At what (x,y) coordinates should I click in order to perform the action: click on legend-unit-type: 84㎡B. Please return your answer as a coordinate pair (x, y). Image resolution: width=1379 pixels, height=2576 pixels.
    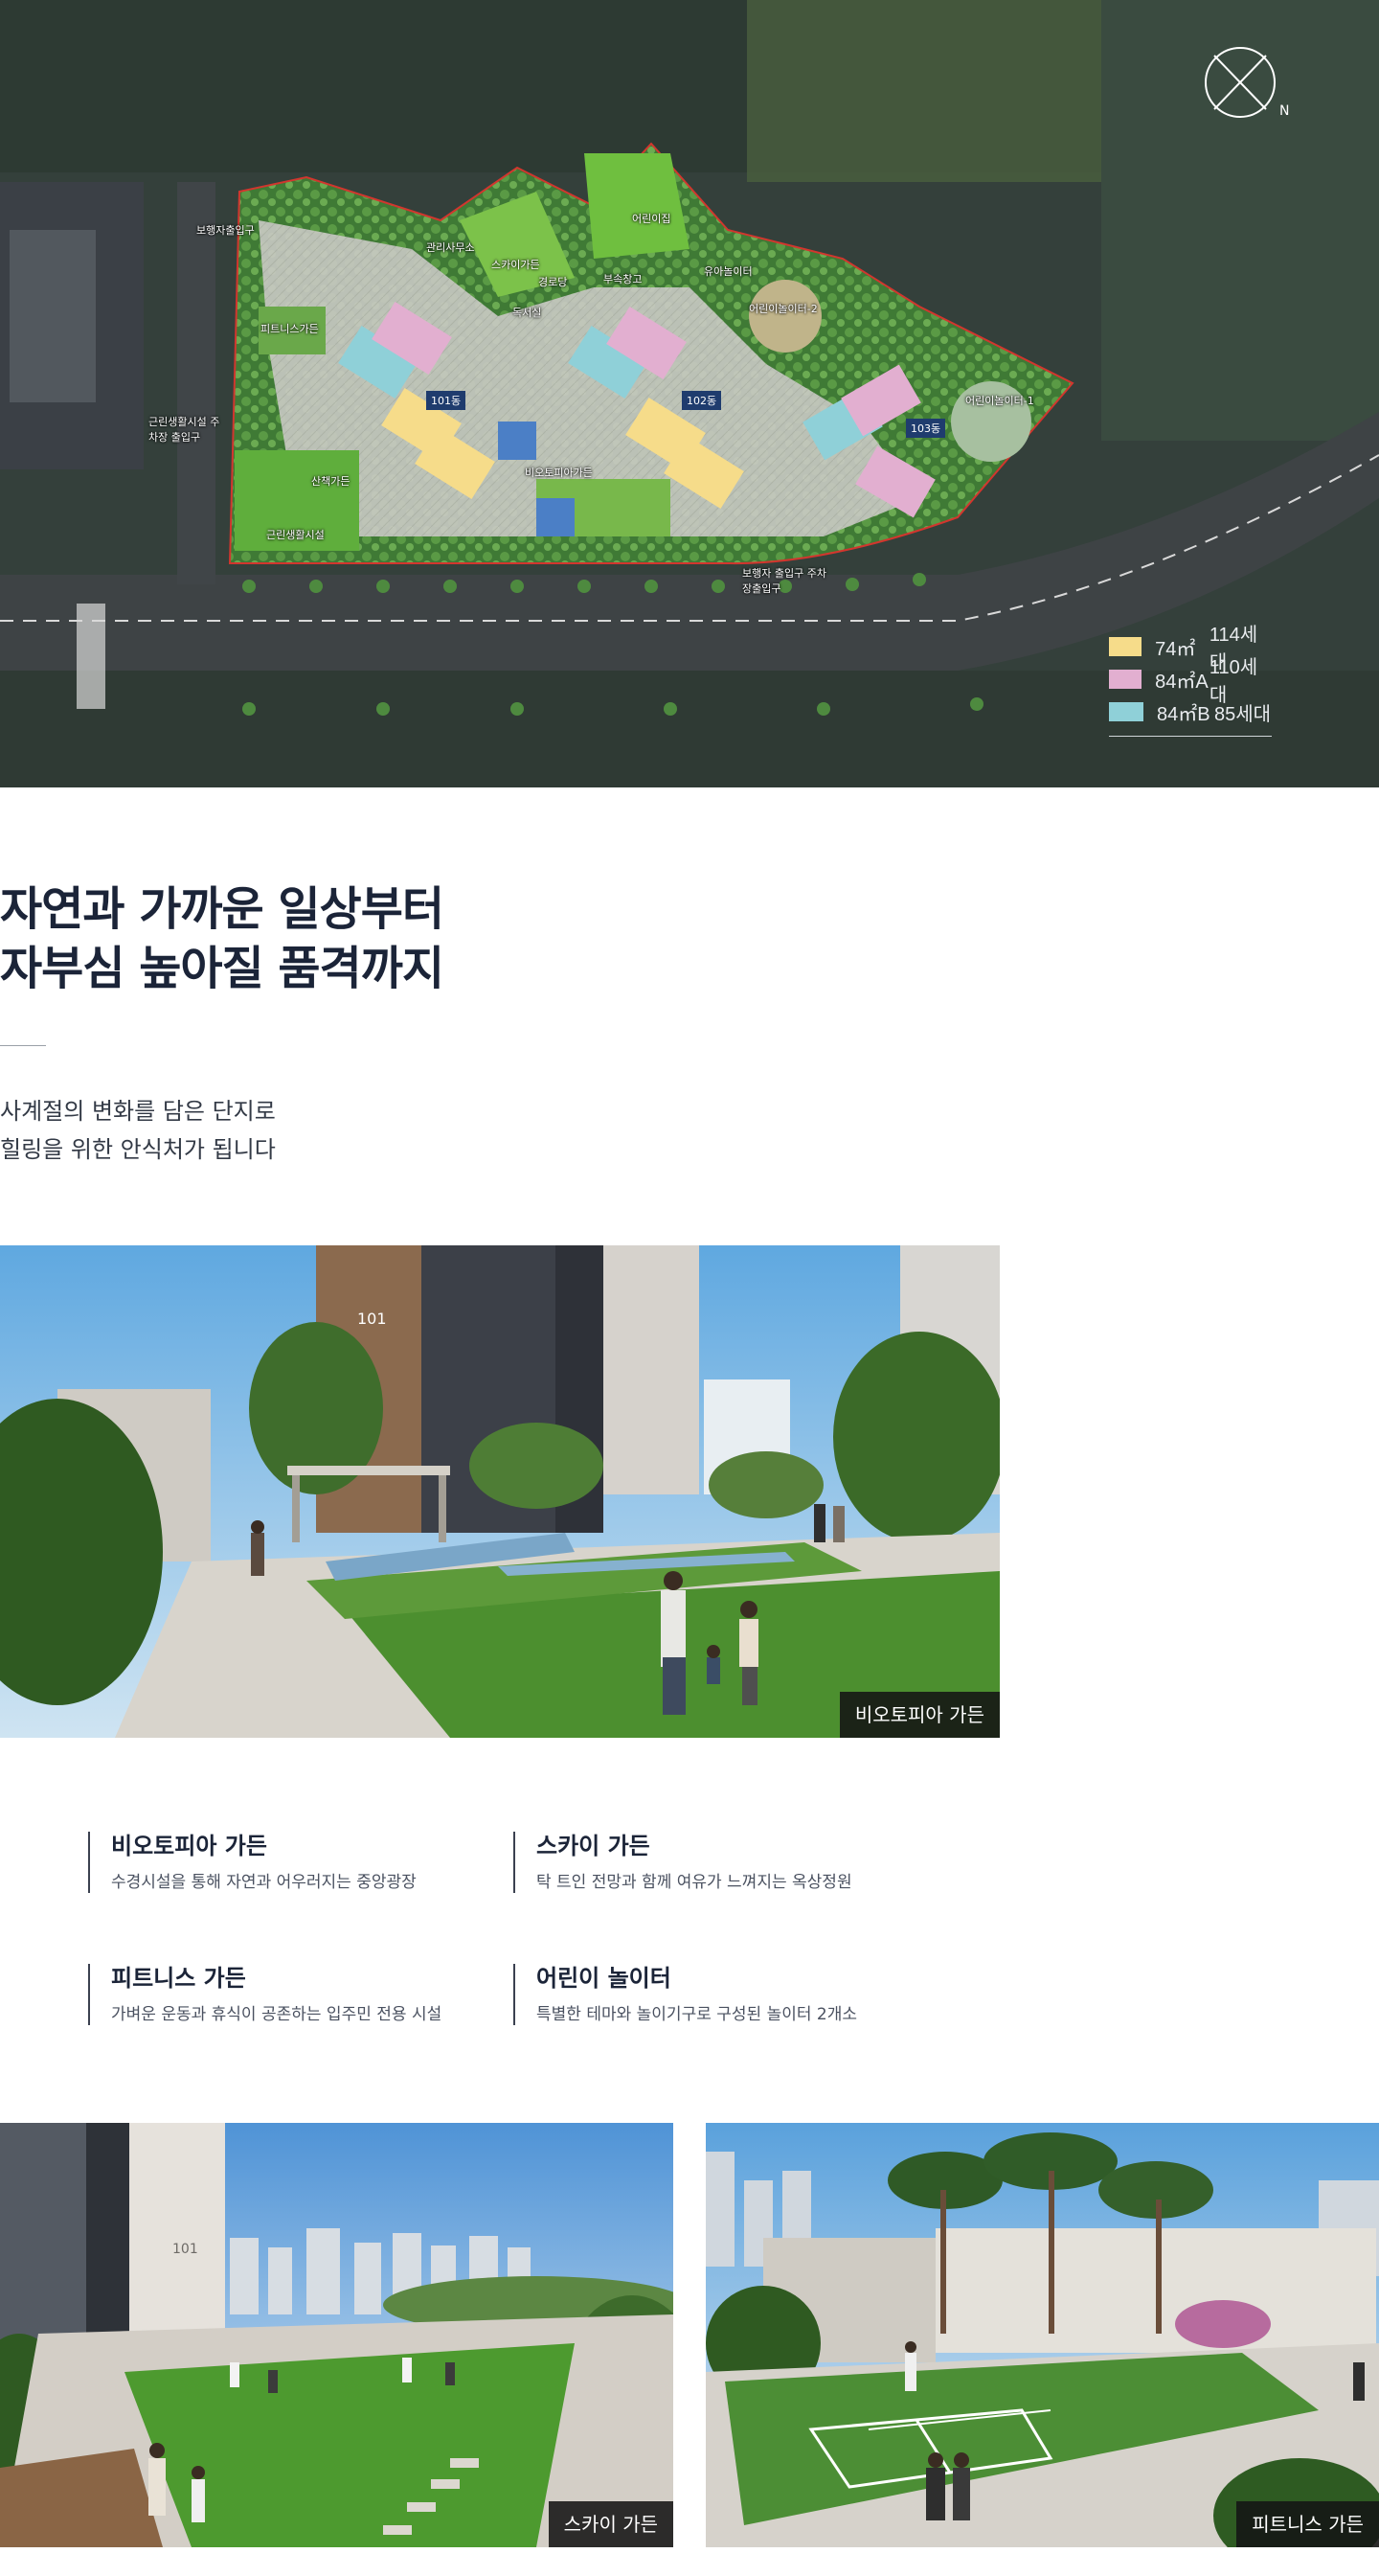
    Looking at the image, I should click on (1183, 714).